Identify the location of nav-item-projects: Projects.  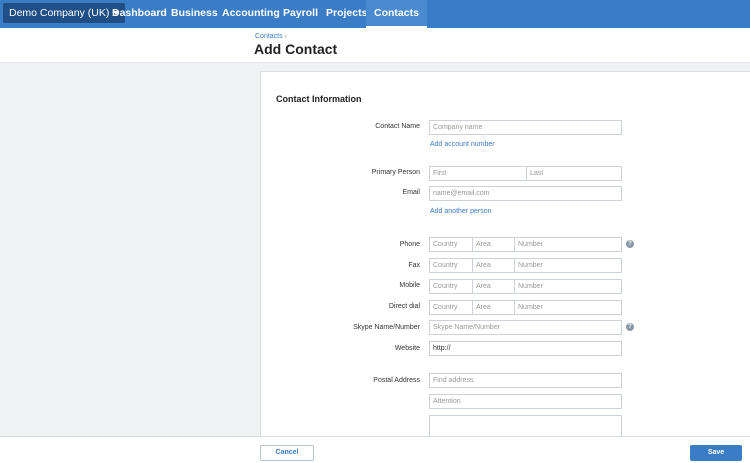
(346, 14).